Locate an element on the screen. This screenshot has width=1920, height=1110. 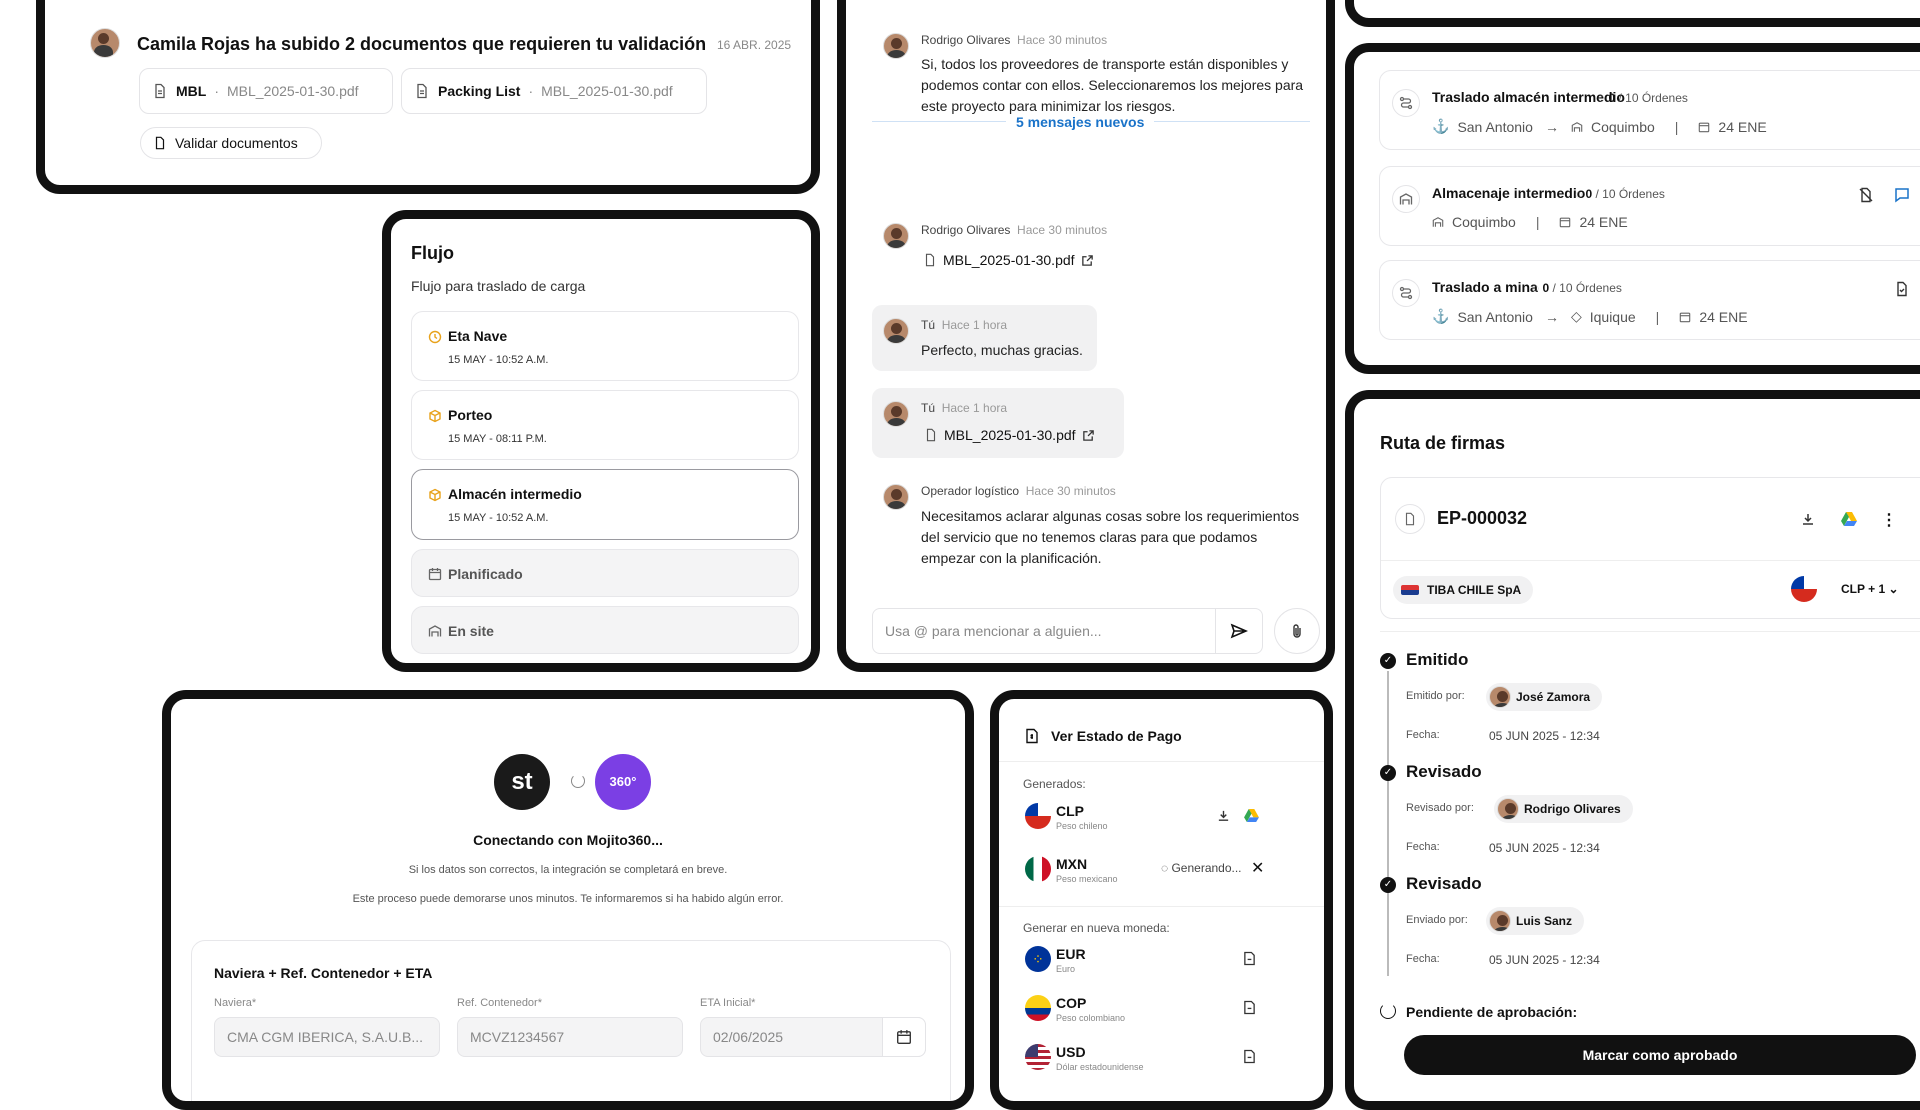
attach-button is located at coordinates (1297, 631).